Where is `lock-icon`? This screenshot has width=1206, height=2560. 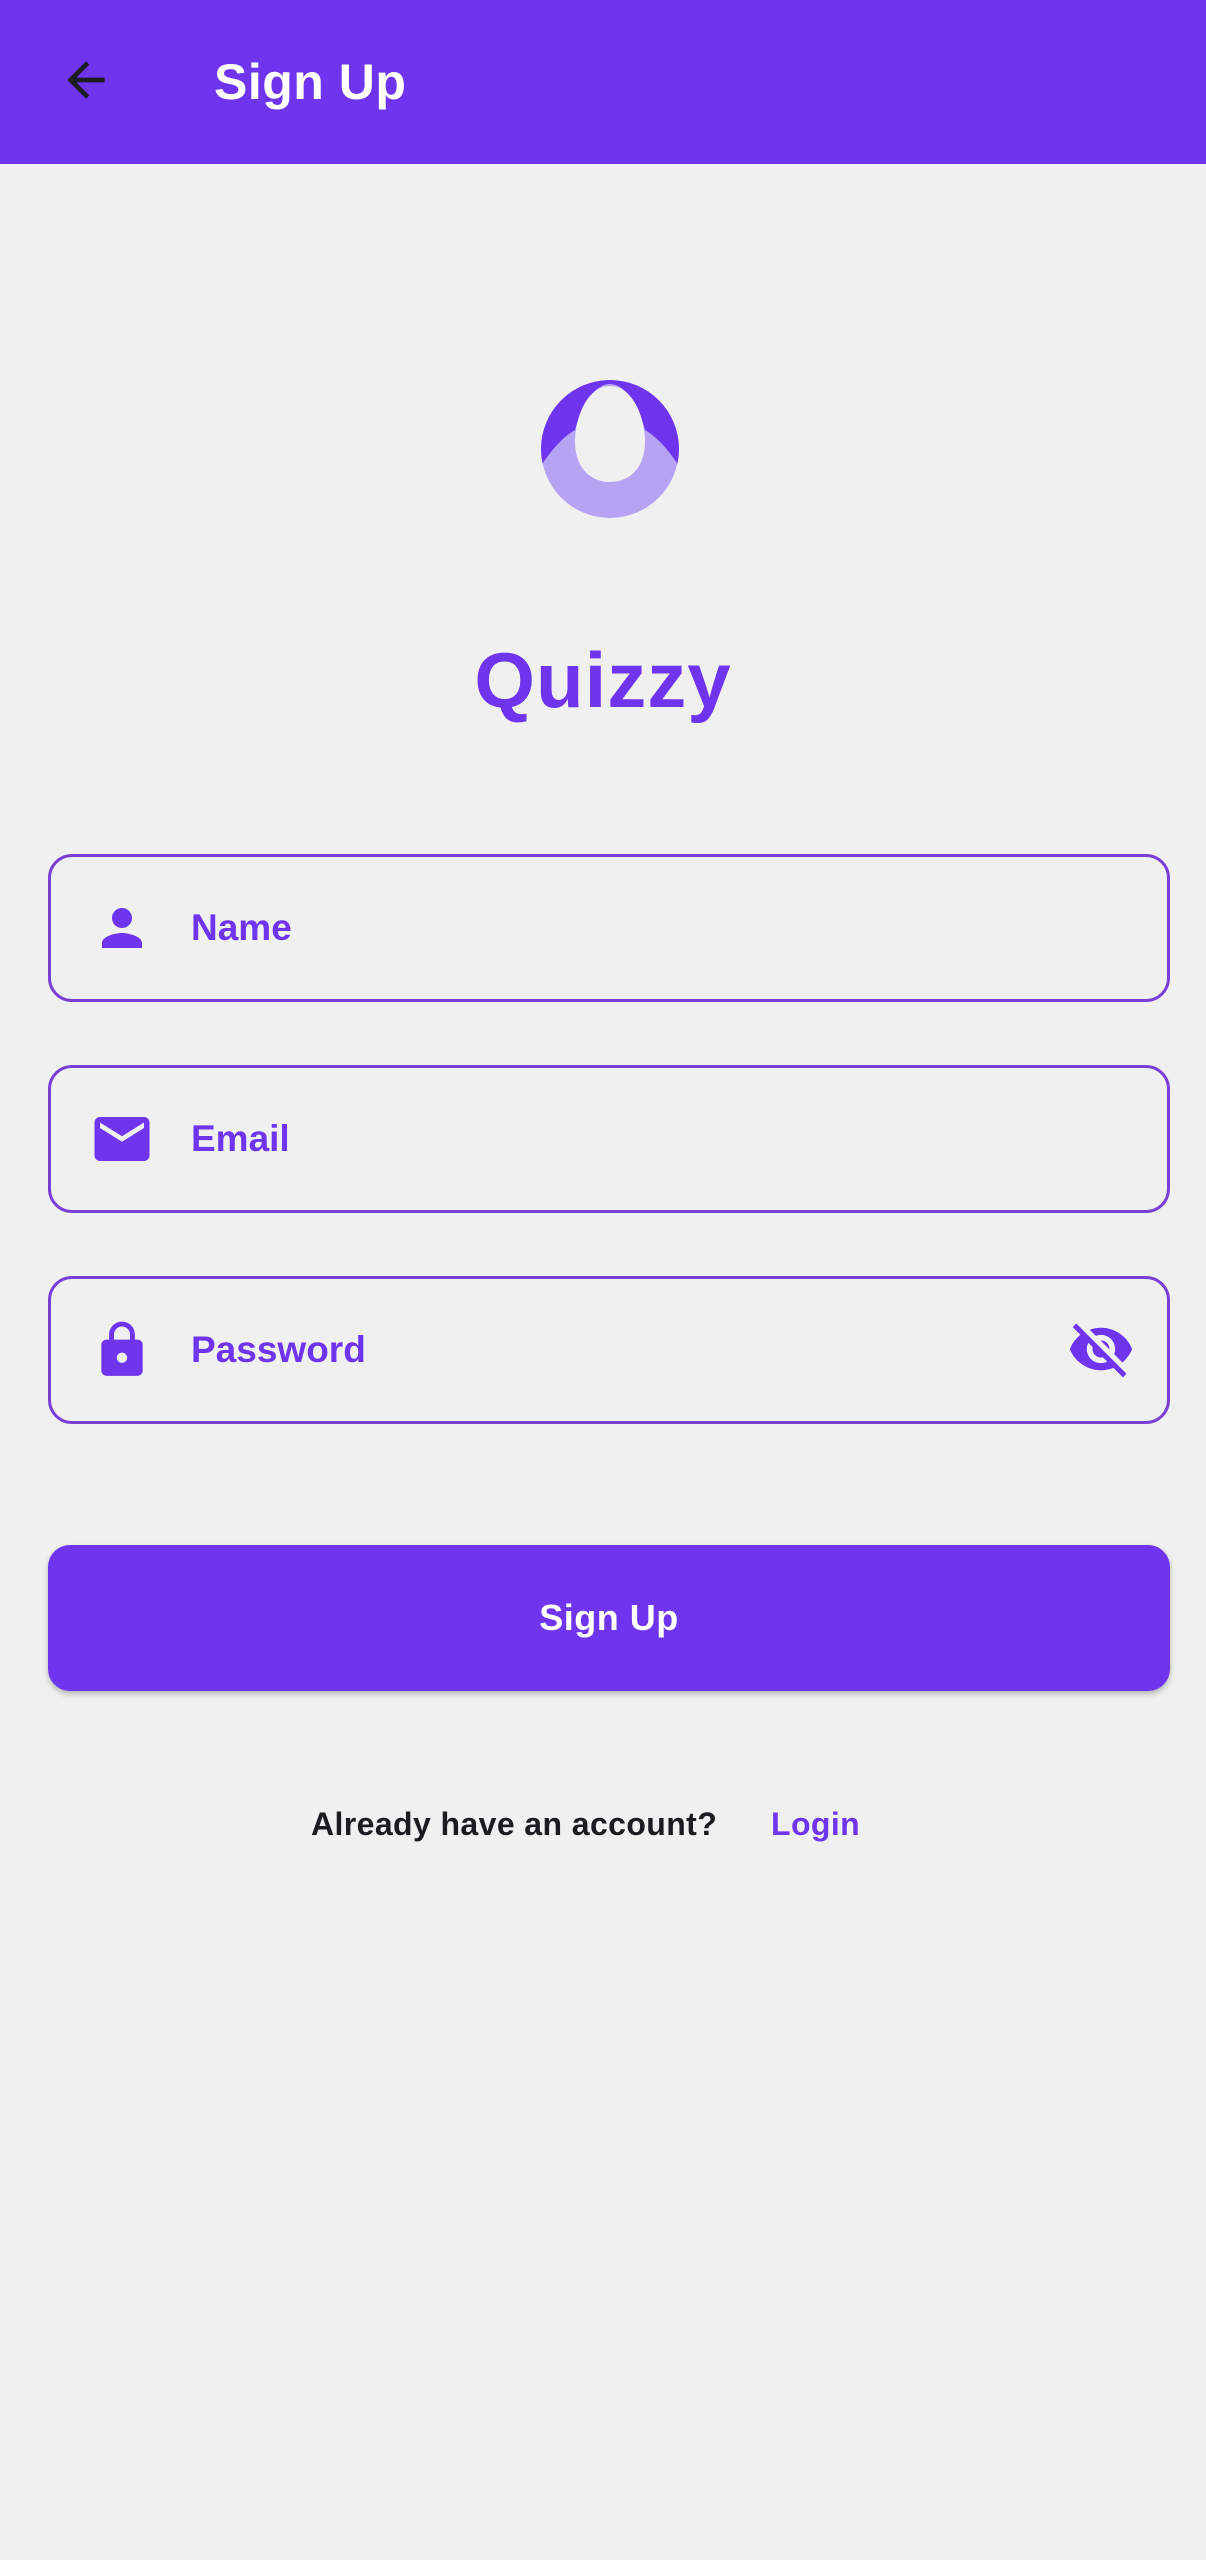 lock-icon is located at coordinates (122, 1350).